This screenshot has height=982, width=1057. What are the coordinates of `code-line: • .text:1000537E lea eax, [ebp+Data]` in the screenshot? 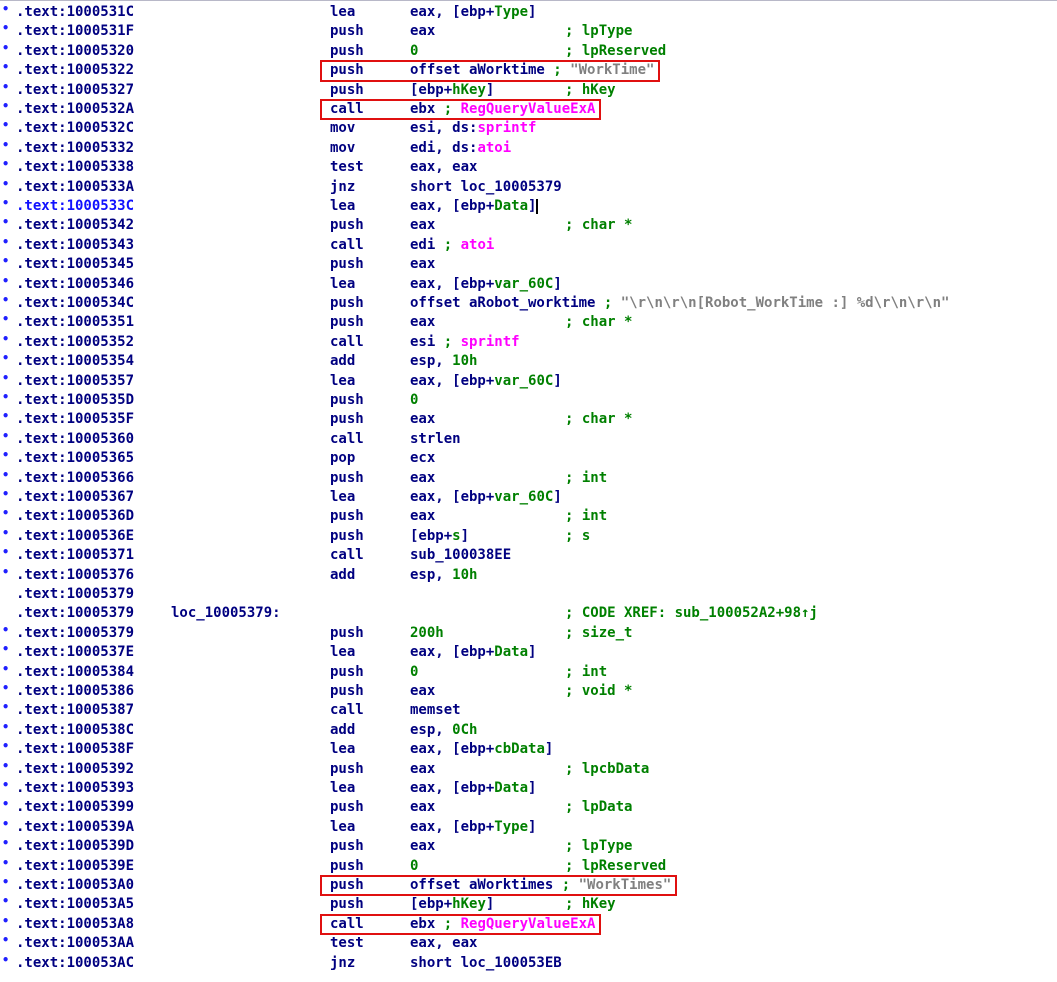 It's located at (528, 652).